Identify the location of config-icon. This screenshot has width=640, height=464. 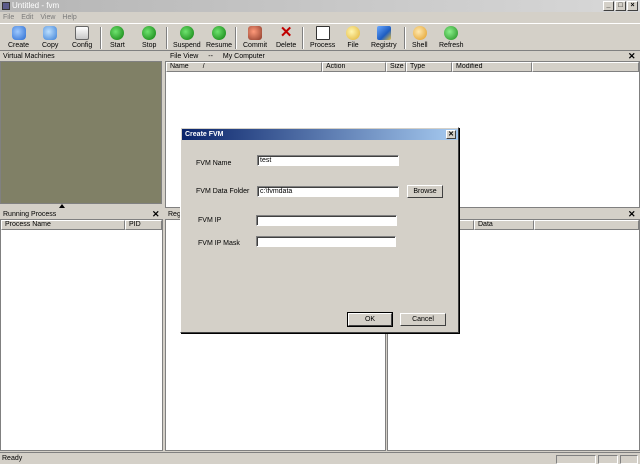
(82, 33).